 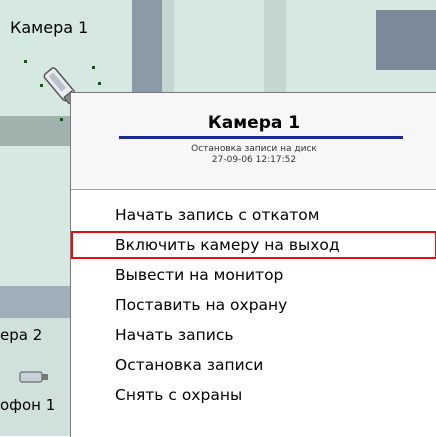 What do you see at coordinates (253, 189) in the screenshot?
I see `menu-separator` at bounding box center [253, 189].